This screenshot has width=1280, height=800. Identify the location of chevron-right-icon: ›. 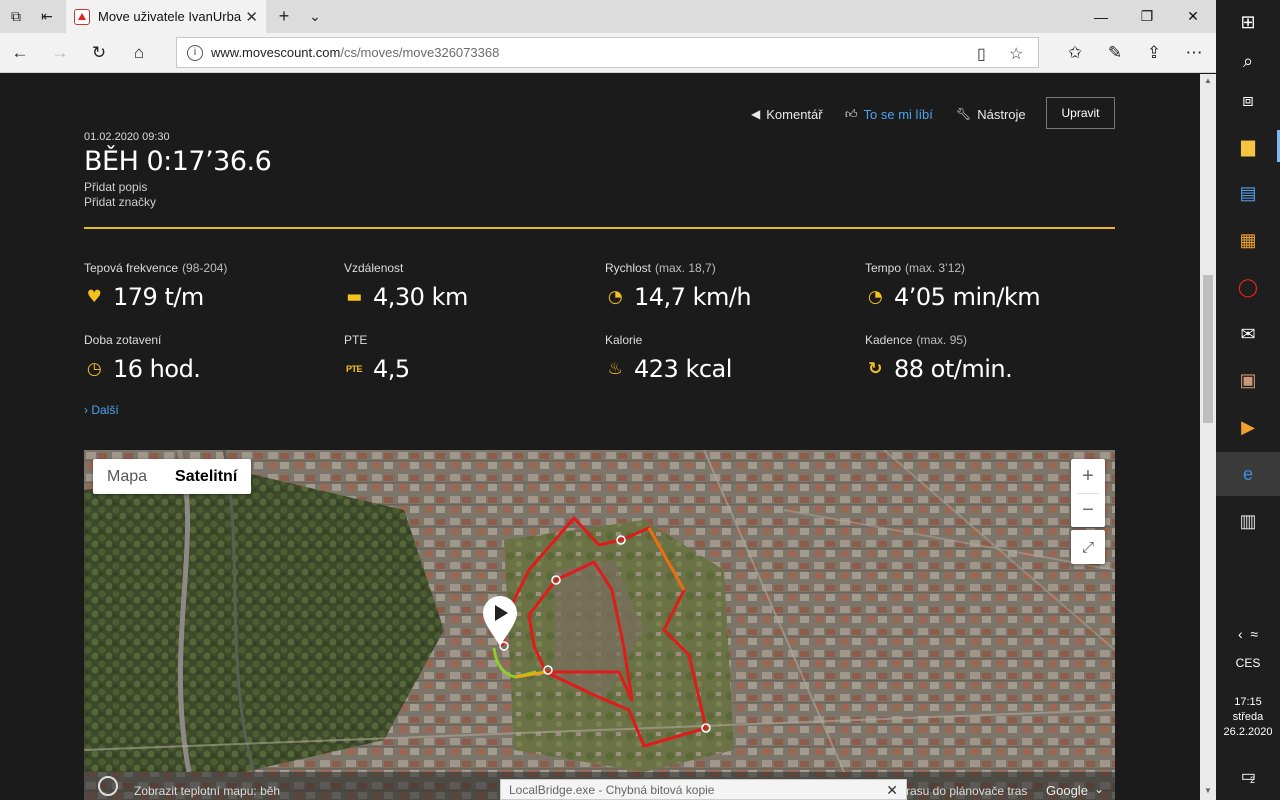
(86, 410).